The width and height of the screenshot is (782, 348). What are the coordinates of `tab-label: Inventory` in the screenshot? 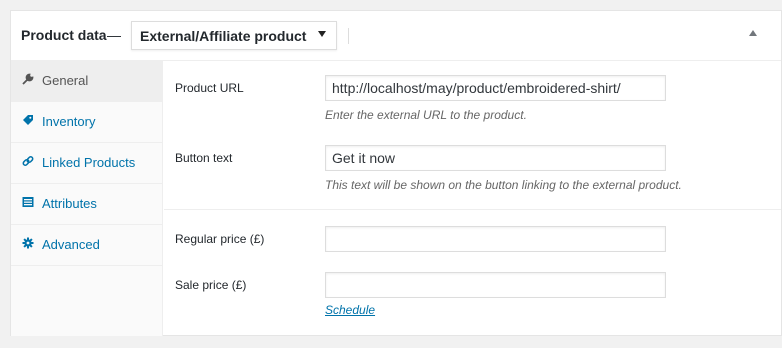 It's located at (69, 121).